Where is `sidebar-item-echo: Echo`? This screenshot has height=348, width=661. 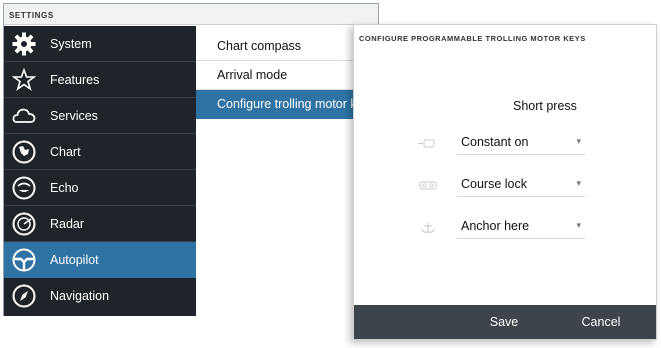 sidebar-item-echo: Echo is located at coordinates (100, 188).